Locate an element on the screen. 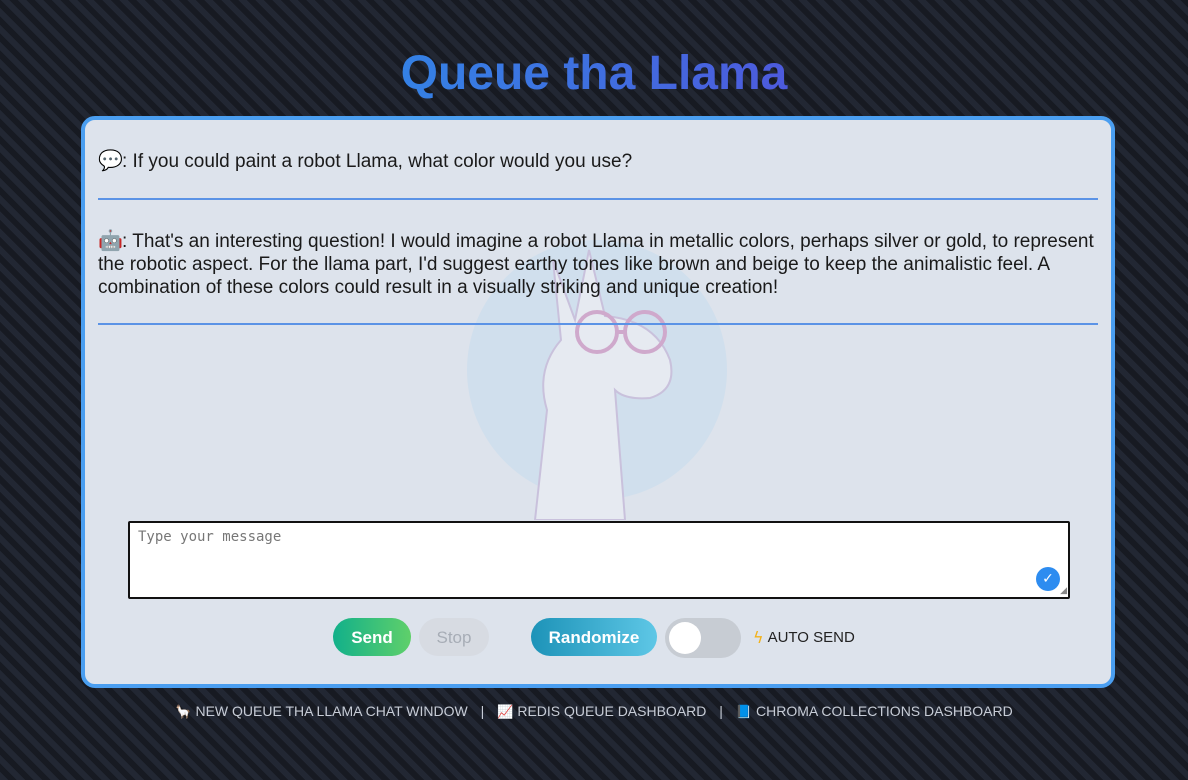  resize-handle-icon: ◢ is located at coordinates (1063, 591).